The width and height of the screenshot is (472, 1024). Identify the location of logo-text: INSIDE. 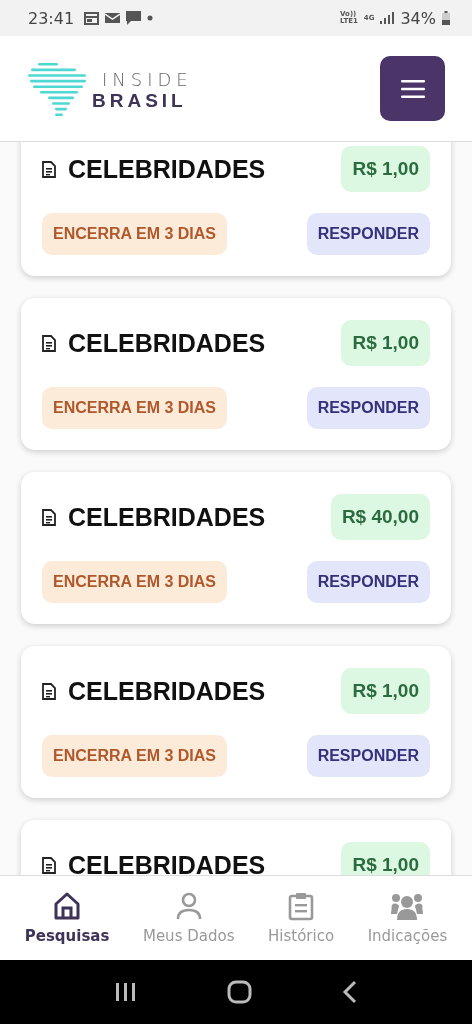
(147, 80).